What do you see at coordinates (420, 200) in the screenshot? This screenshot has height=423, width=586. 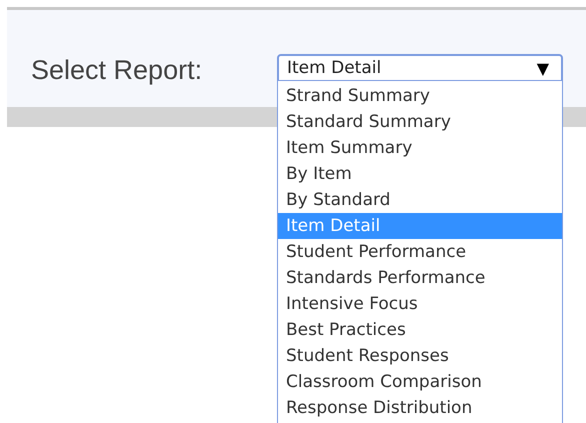 I see `dropdown-option: By Standard` at bounding box center [420, 200].